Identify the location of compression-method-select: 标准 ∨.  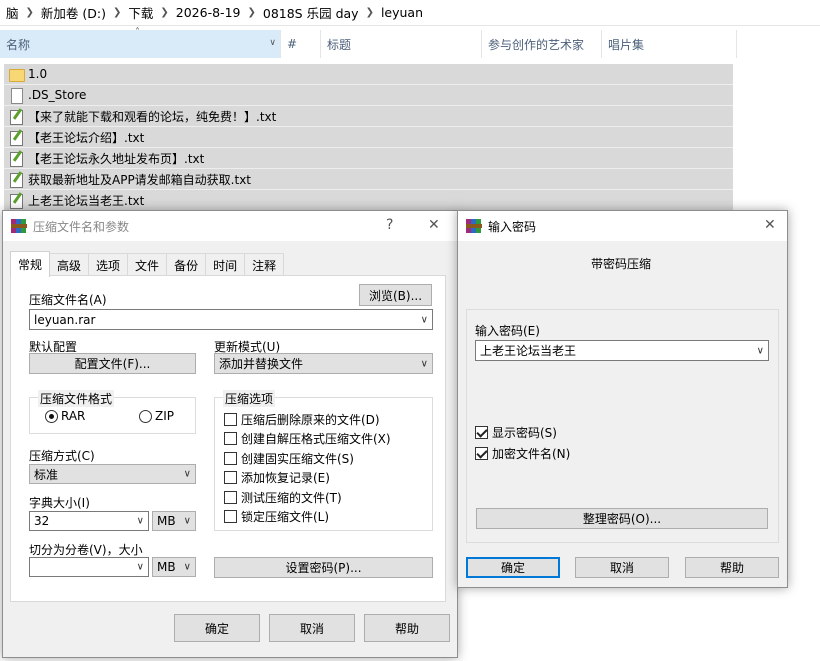
(112, 474).